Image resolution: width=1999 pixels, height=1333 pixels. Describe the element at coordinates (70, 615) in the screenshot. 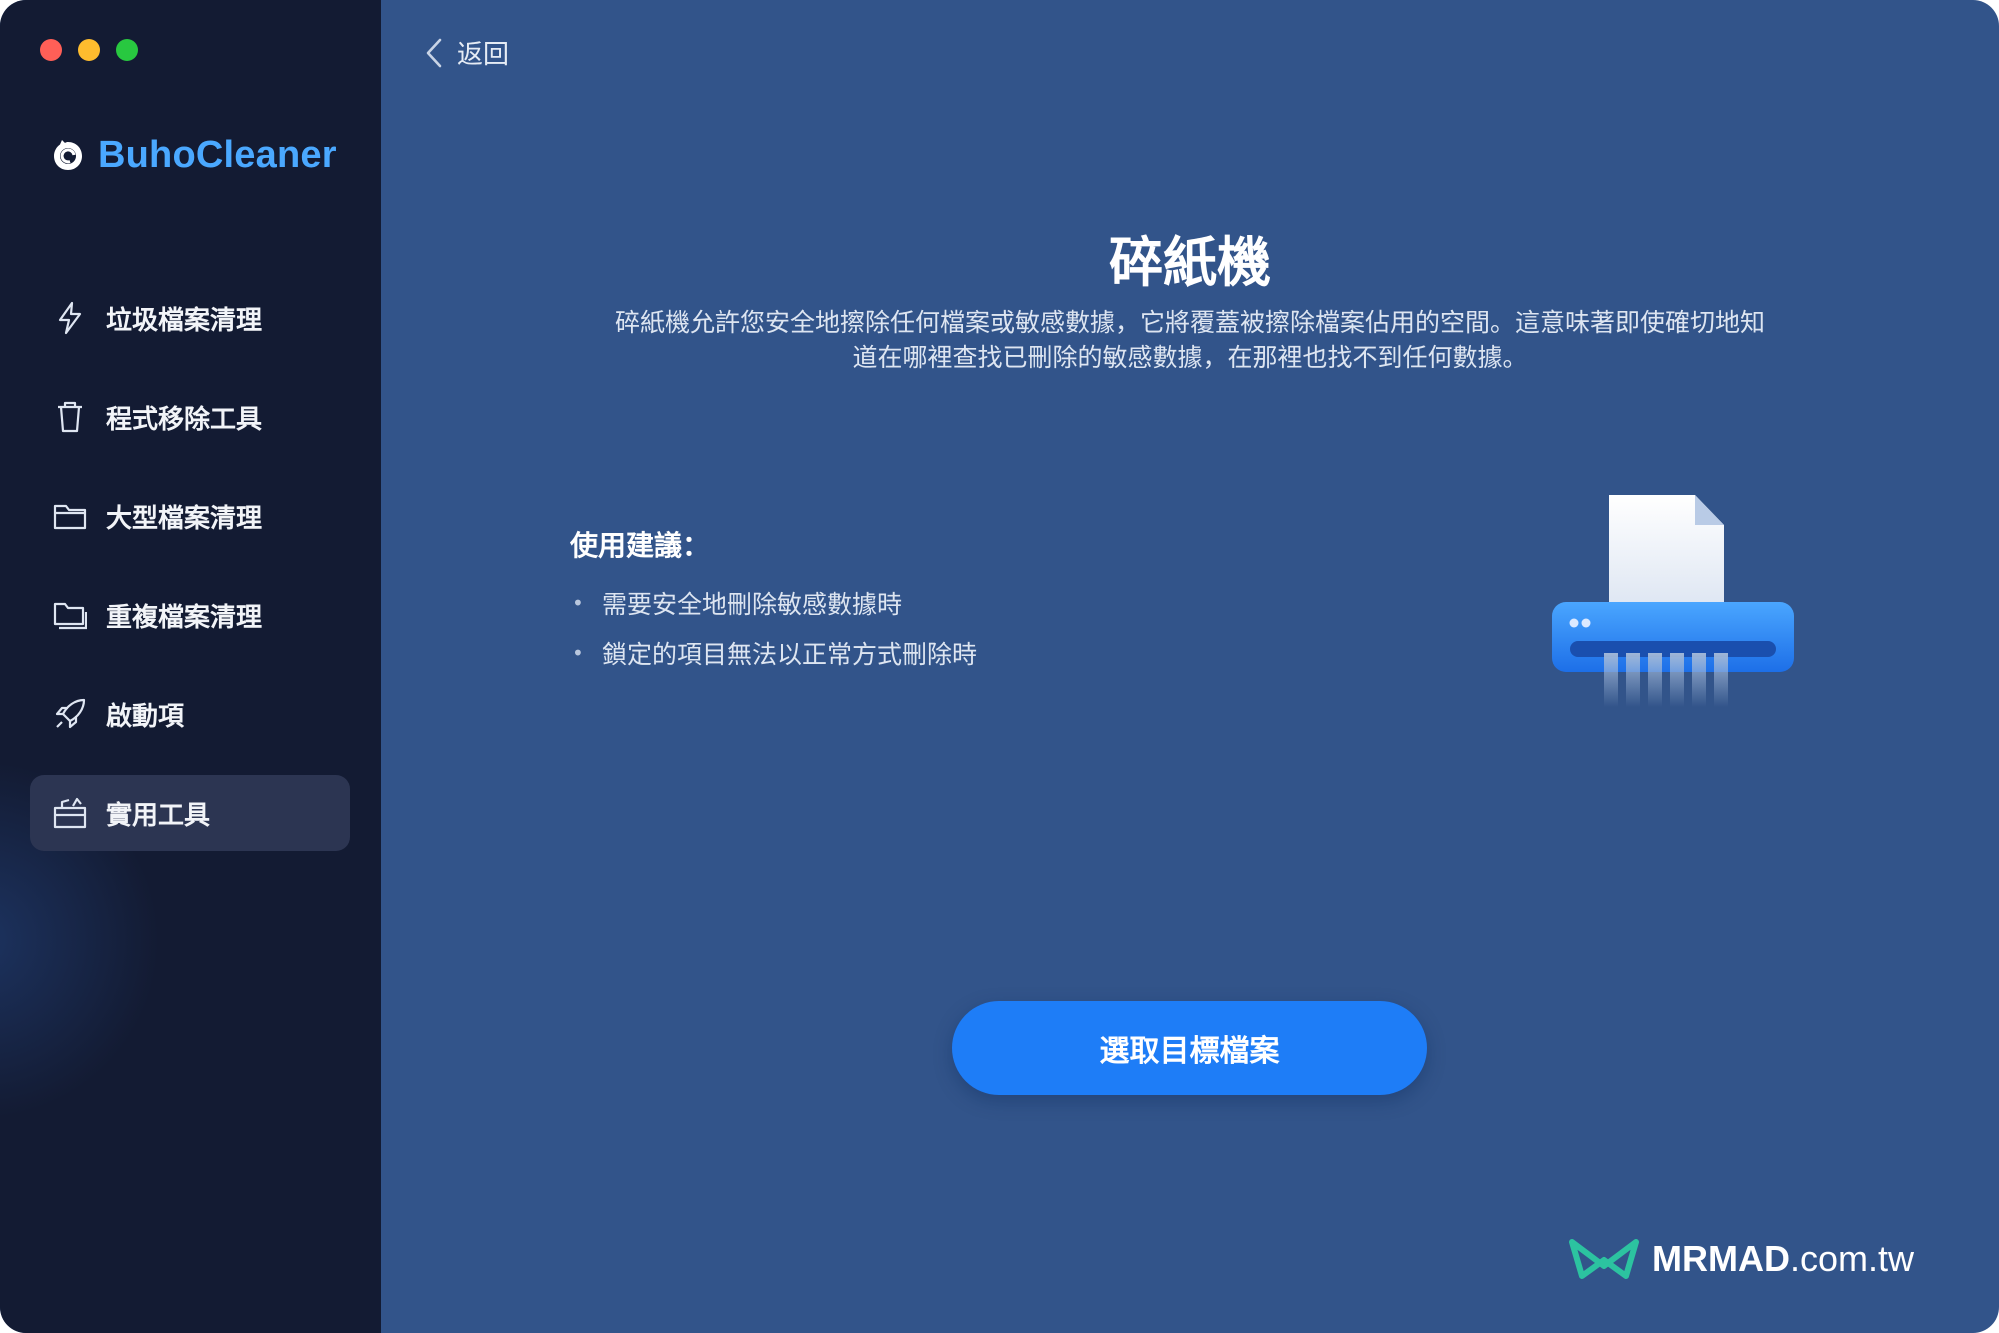

I see `duplicate-folder-icon` at that location.